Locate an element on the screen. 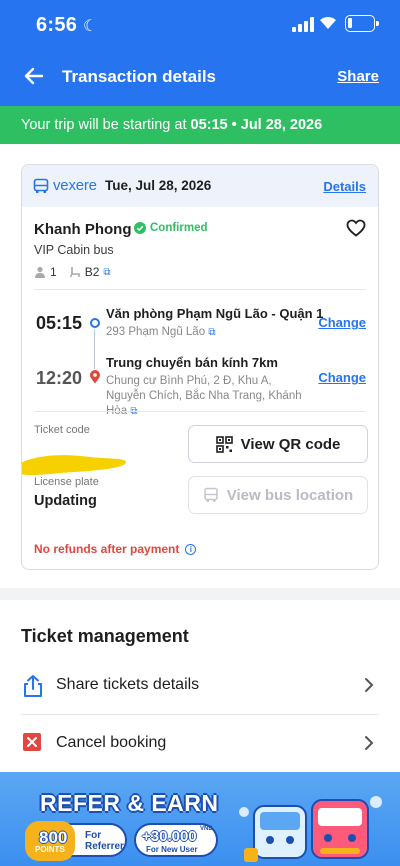 The width and height of the screenshot is (400, 866). share-tickets-row: Share tickets details is located at coordinates (200, 686).